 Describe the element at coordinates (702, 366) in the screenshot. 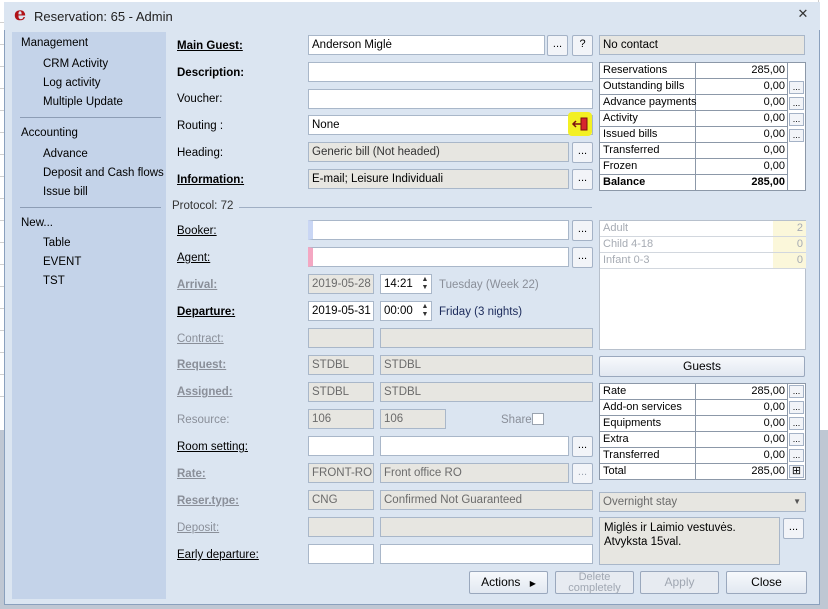

I see `guests-button: Guests` at that location.